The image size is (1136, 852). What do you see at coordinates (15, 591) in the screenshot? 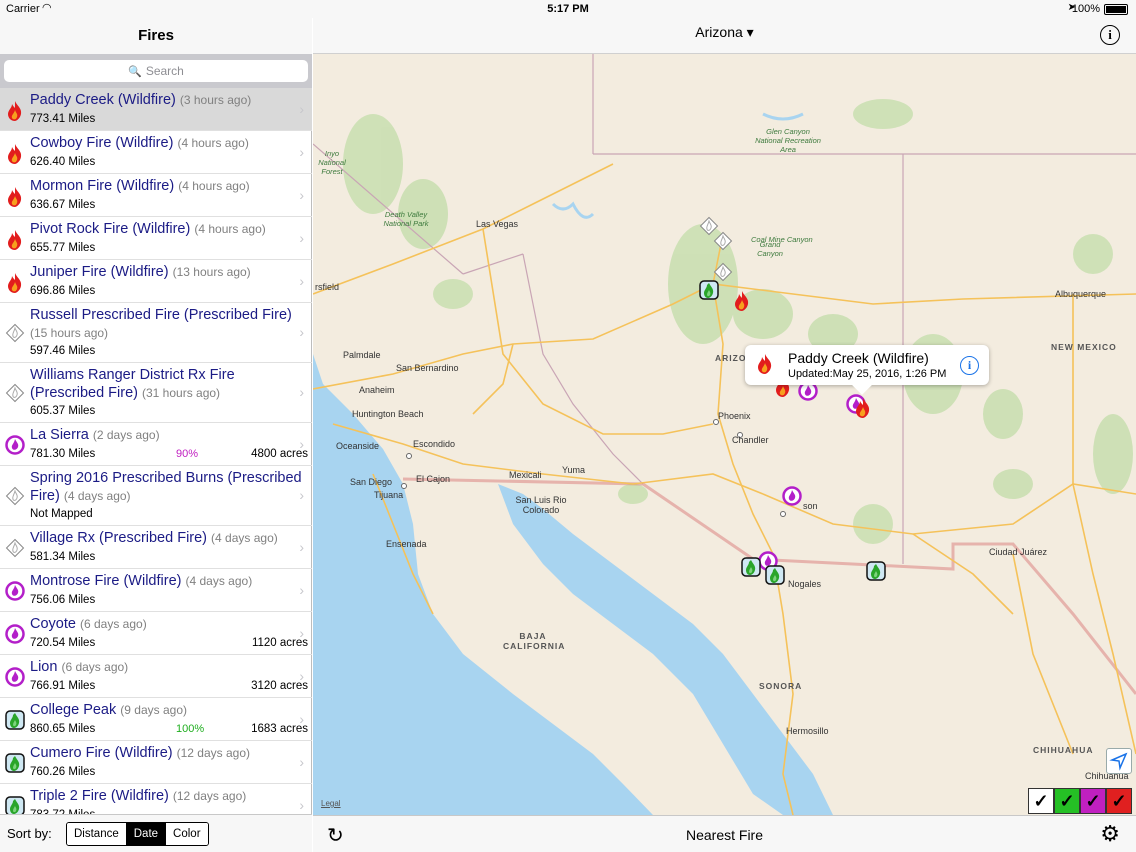
I see `contained-icon` at bounding box center [15, 591].